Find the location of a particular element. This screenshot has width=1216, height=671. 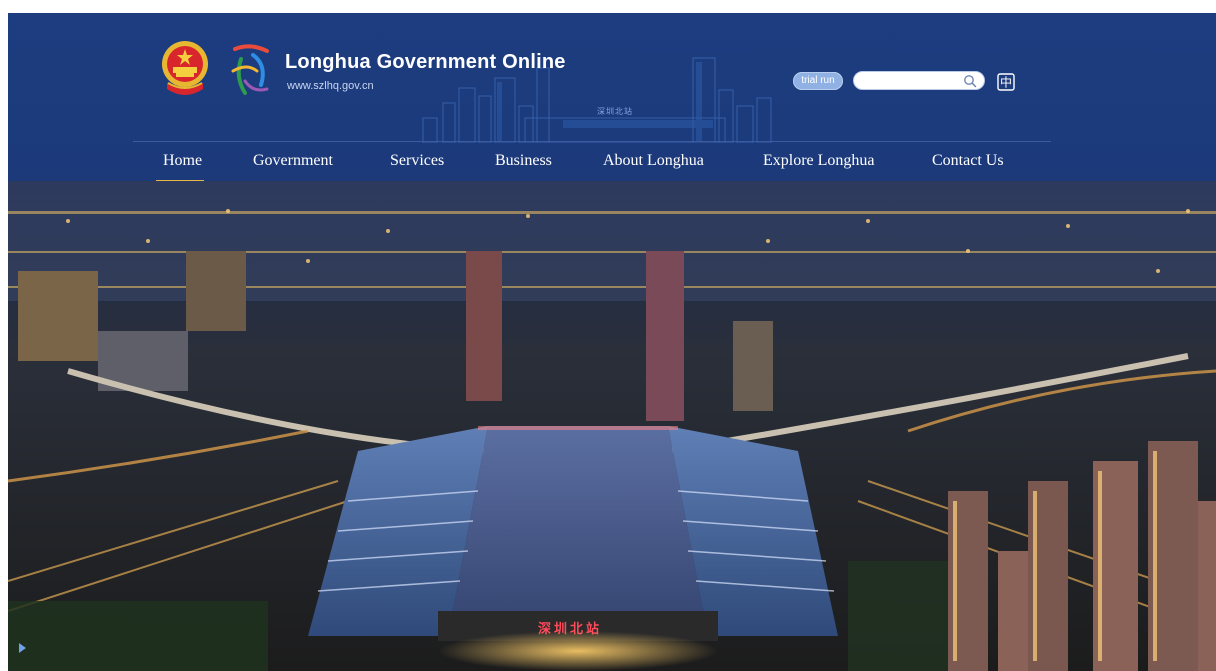

trial-run-badge: trial run is located at coordinates (818, 81).